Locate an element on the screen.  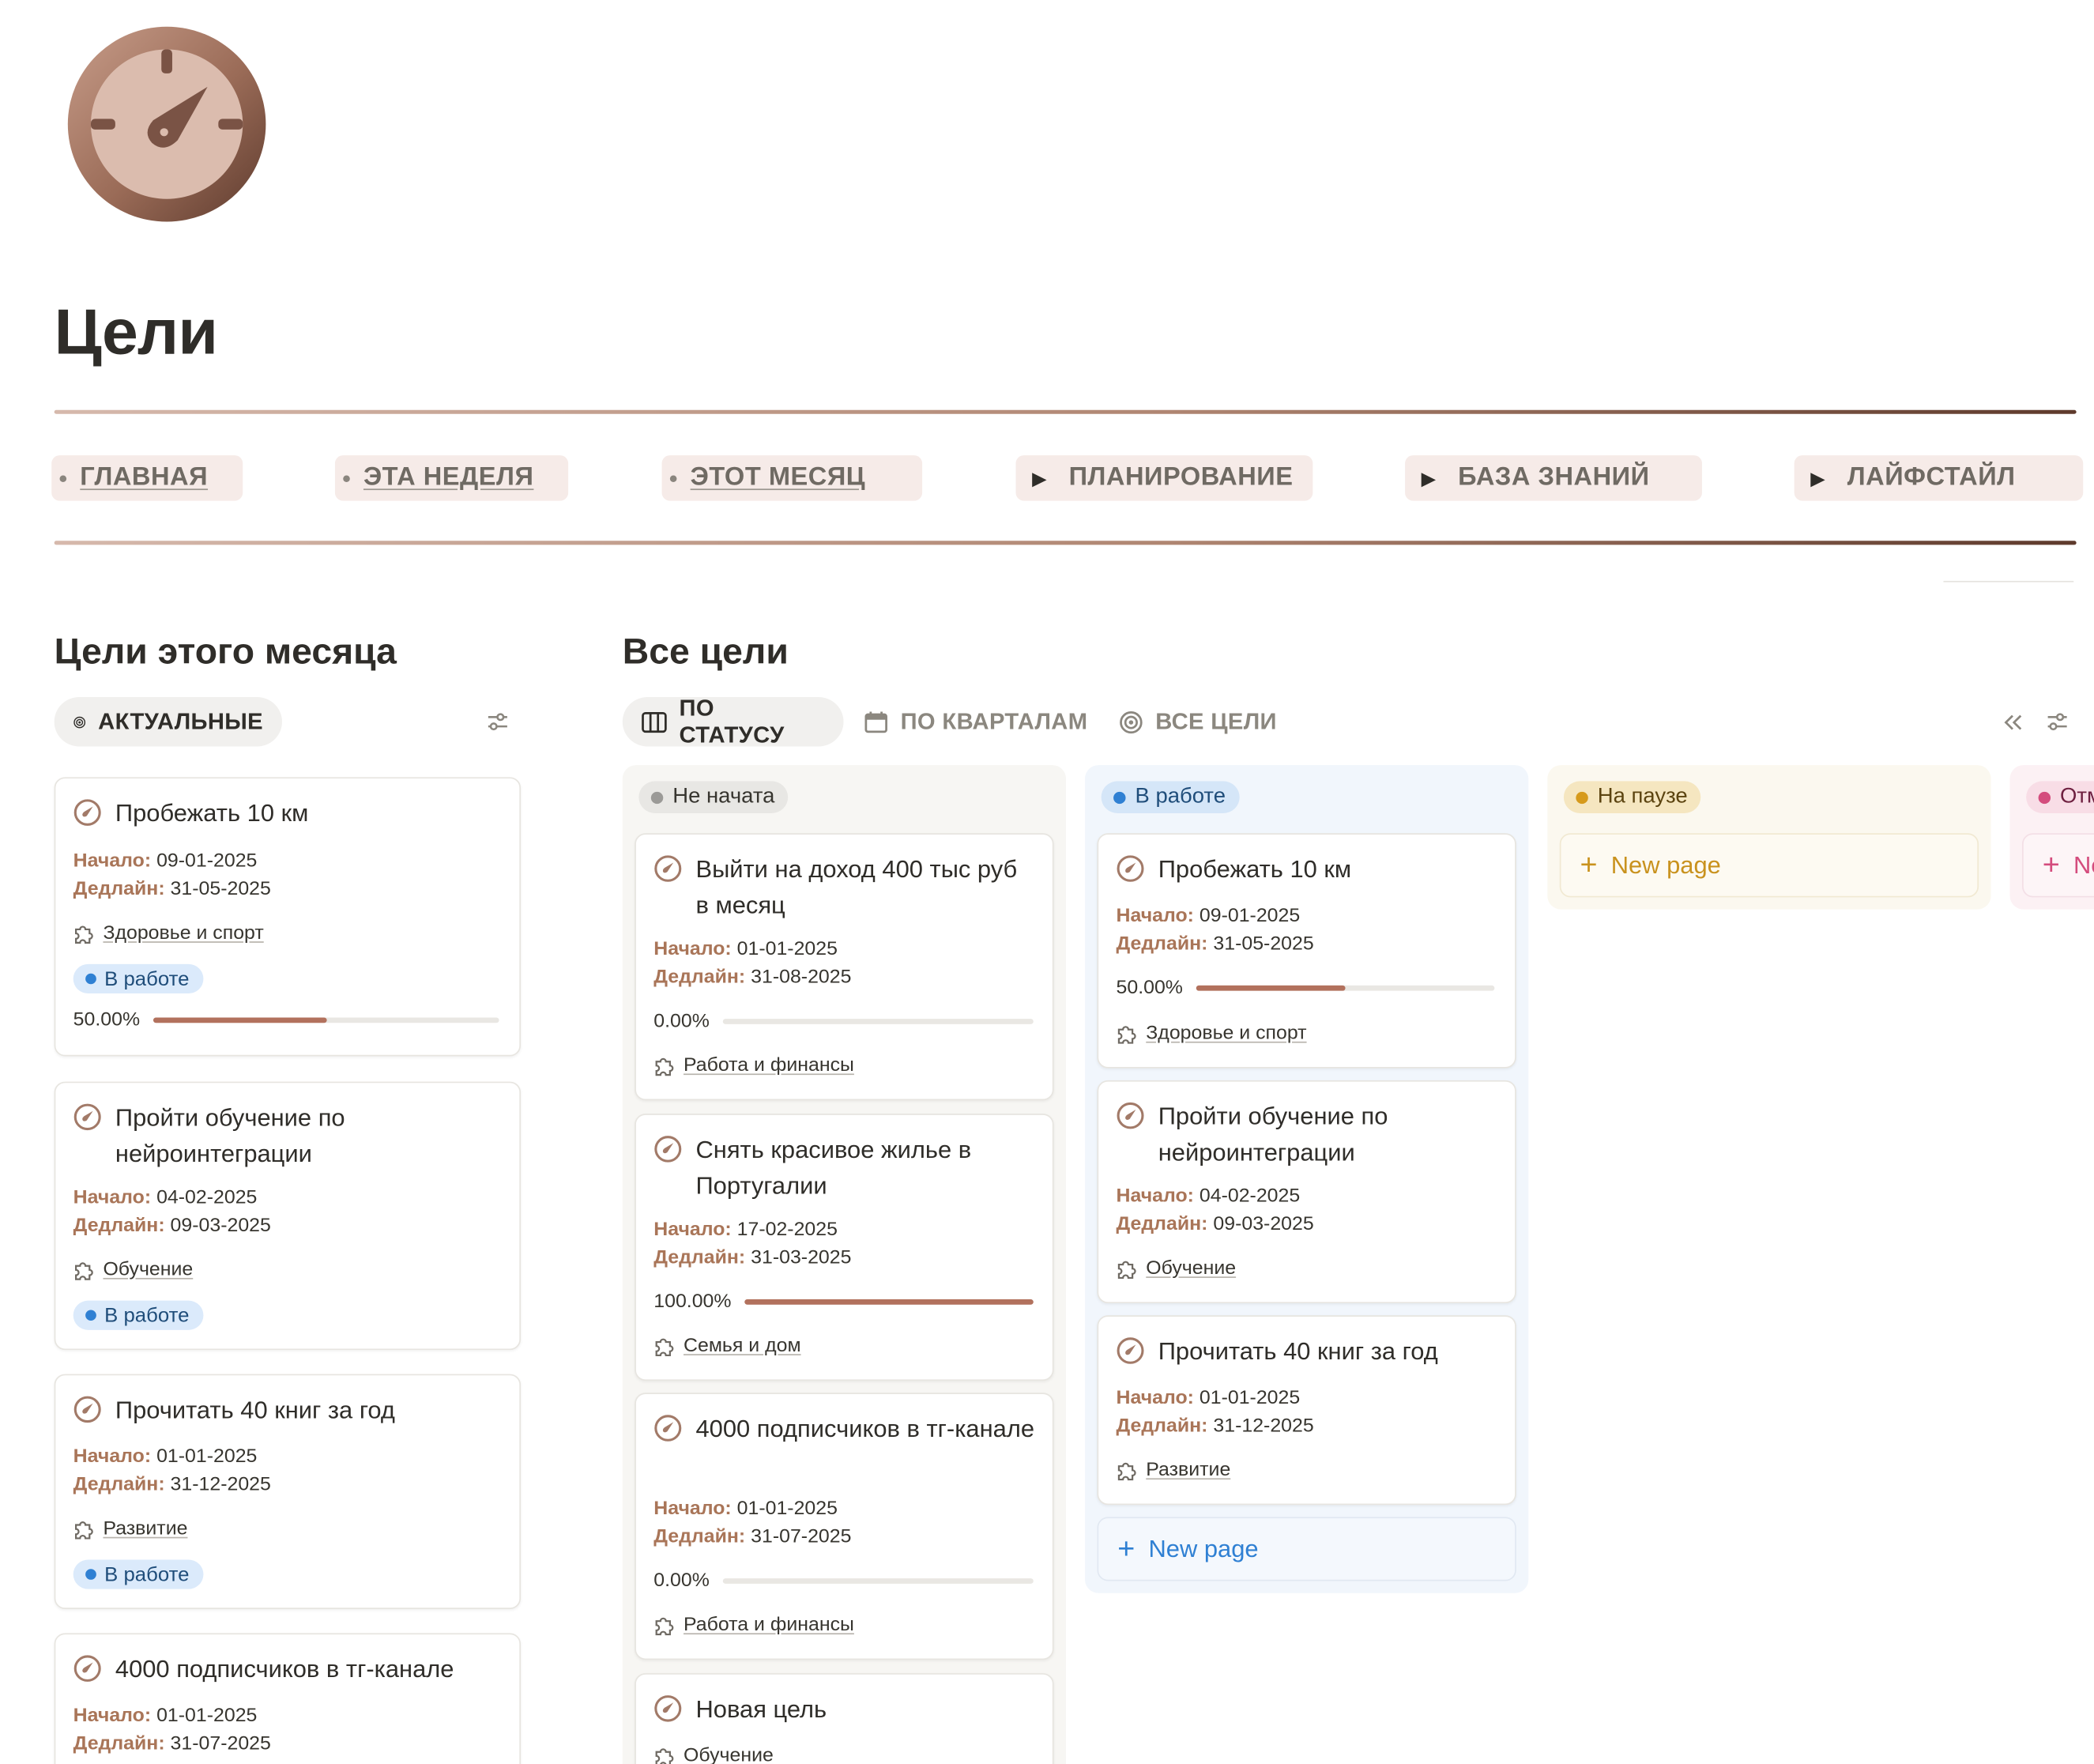
column-status-badge: Не начата is located at coordinates (713, 797).